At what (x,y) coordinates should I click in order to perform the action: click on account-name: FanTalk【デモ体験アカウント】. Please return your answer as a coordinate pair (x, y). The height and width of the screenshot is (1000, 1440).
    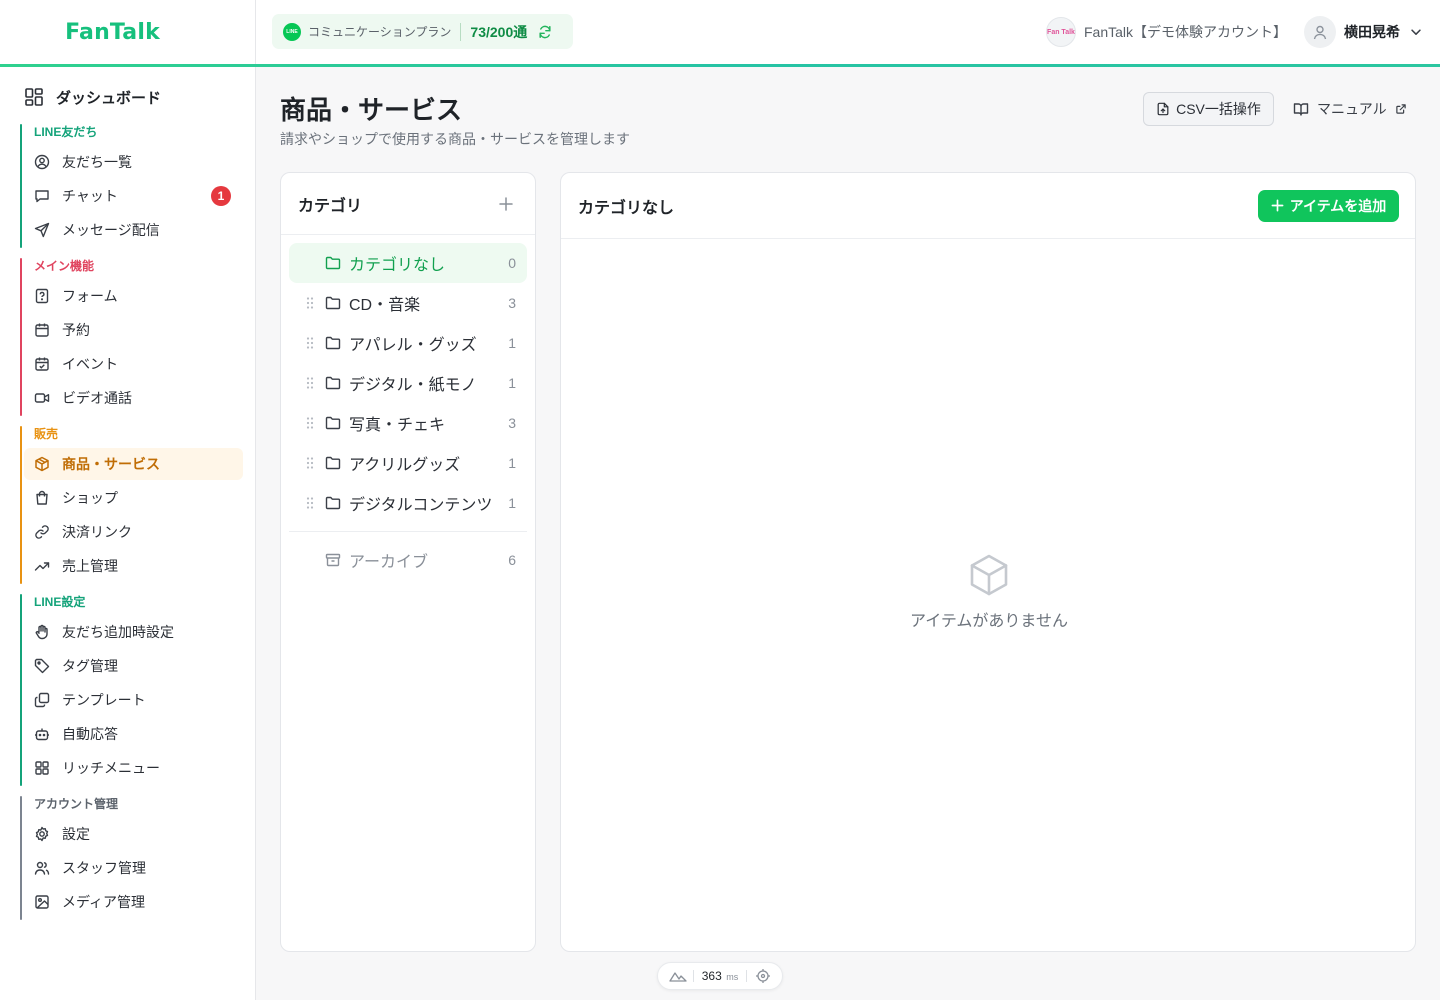
    Looking at the image, I should click on (1186, 32).